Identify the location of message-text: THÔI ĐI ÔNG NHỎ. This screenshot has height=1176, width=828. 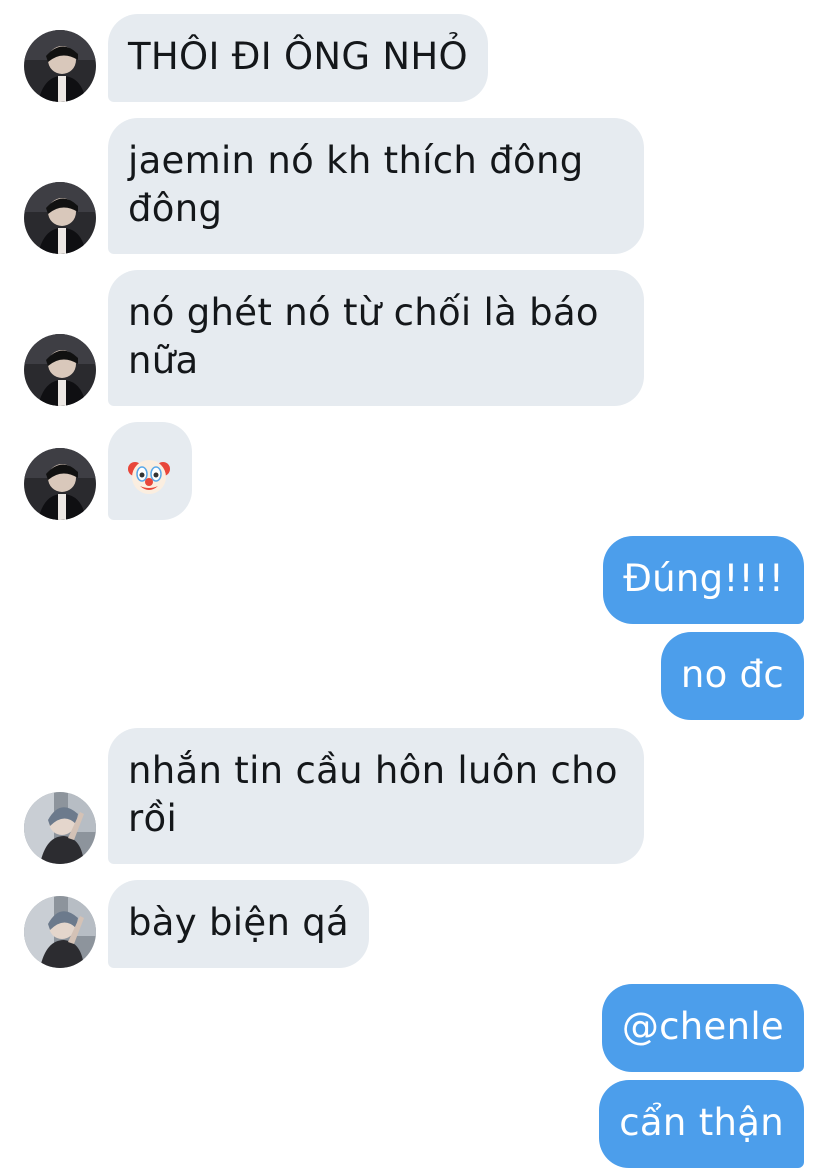
(298, 56).